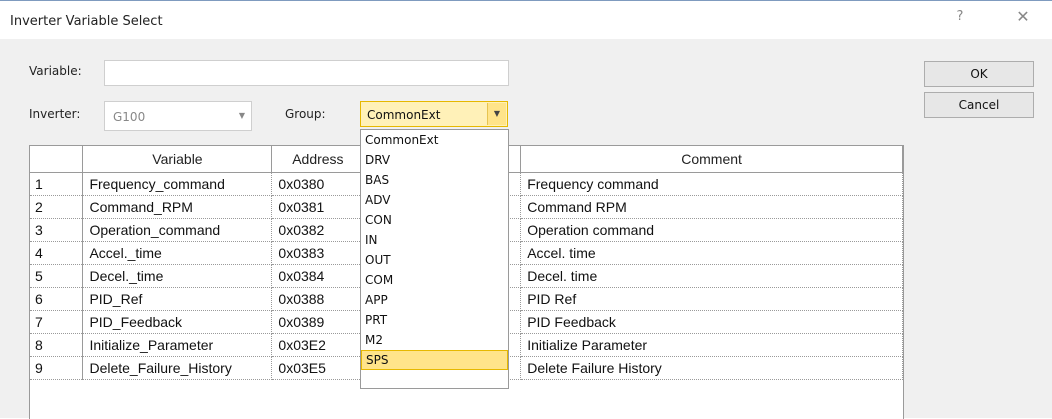 Image resolution: width=1052 pixels, height=419 pixels. Describe the element at coordinates (305, 114) in the screenshot. I see `group-label: Group:` at that location.